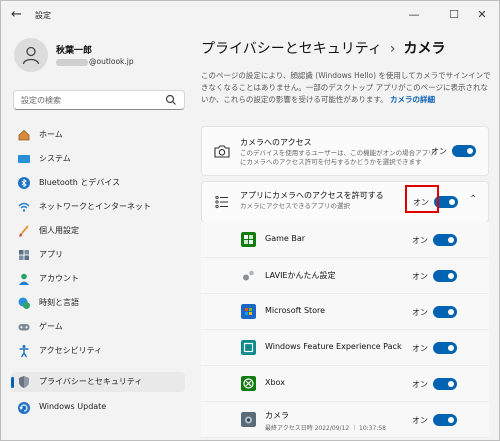  What do you see at coordinates (24, 279) in the screenshot?
I see `account-icon` at bounding box center [24, 279].